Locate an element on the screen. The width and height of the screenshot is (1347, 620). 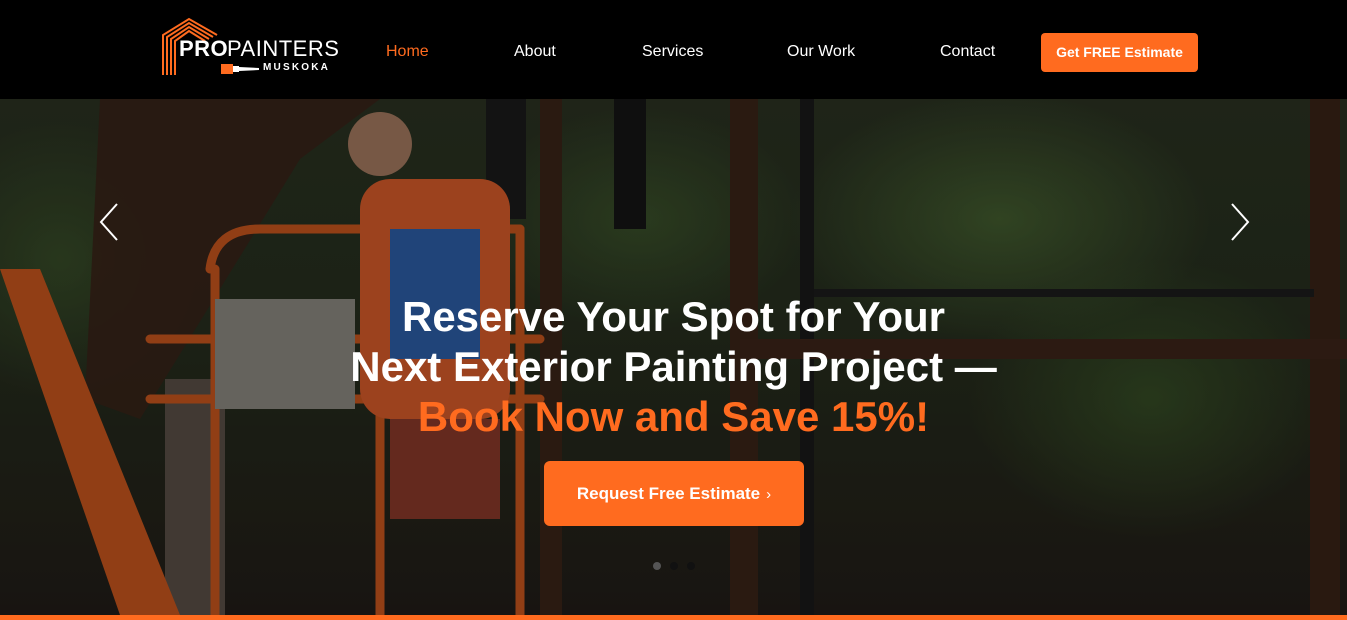
chevron-left-icon is located at coordinates (108, 222).